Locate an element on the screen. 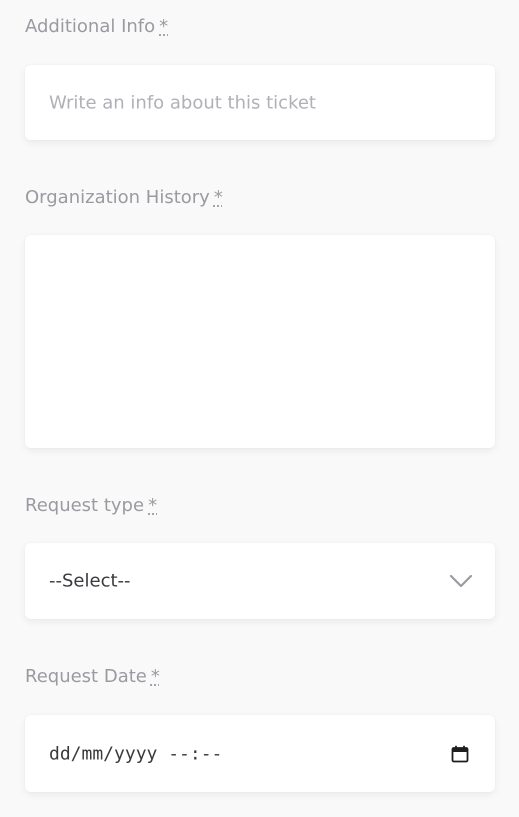 The width and height of the screenshot is (519, 817). request-type-label-text: Request type is located at coordinates (85, 505).